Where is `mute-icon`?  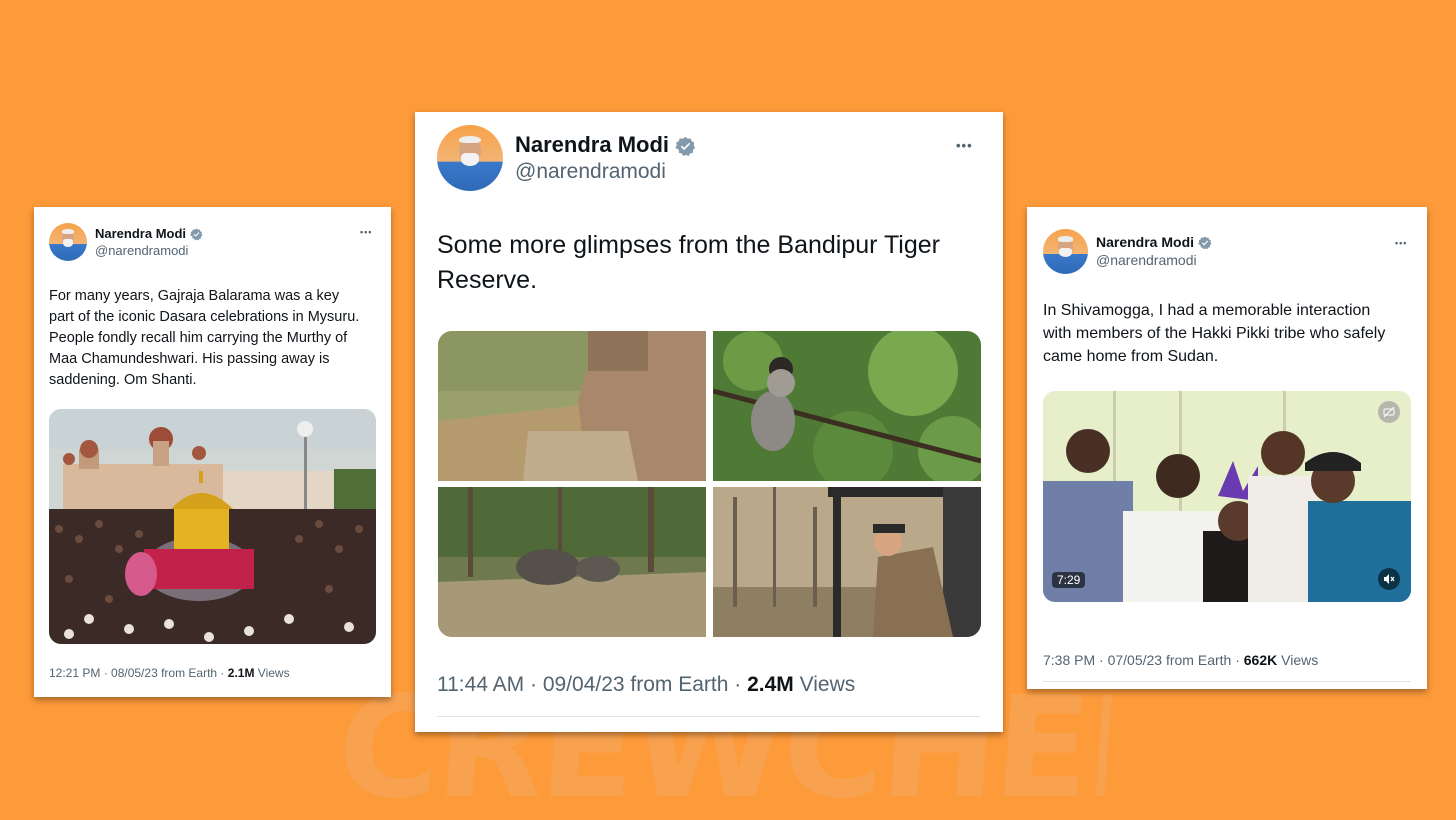
mute-icon is located at coordinates (1389, 579).